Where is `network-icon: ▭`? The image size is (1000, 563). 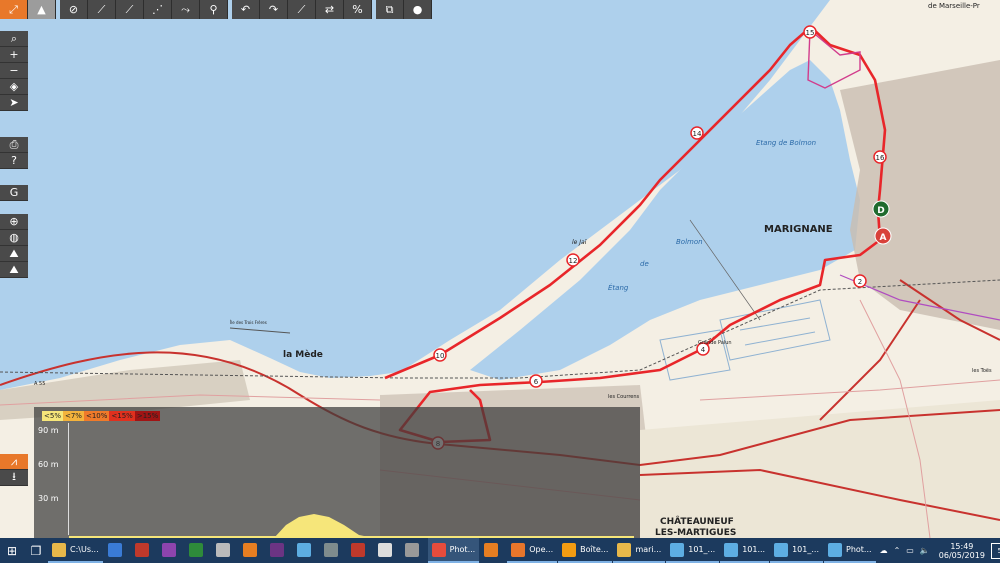 network-icon: ▭ is located at coordinates (910, 550).